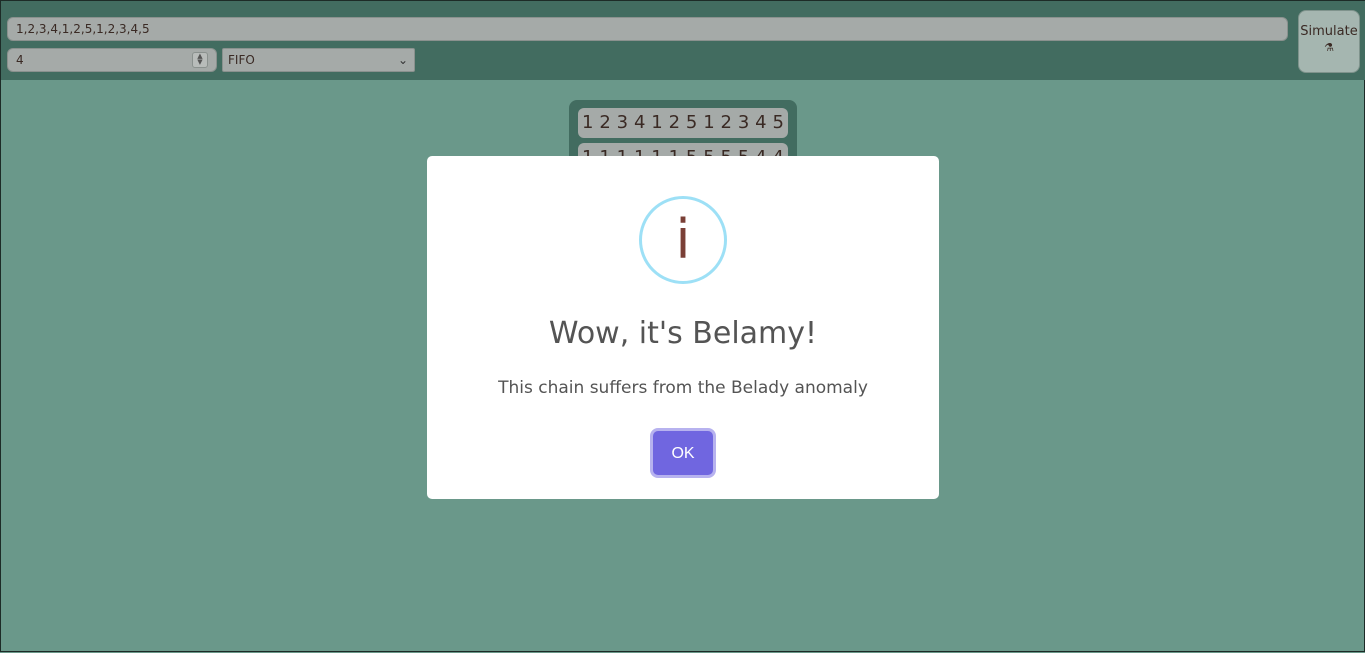 This screenshot has height=653, width=1365. What do you see at coordinates (683, 333) in the screenshot?
I see `dialog-title: Wow, it's Belamy!` at bounding box center [683, 333].